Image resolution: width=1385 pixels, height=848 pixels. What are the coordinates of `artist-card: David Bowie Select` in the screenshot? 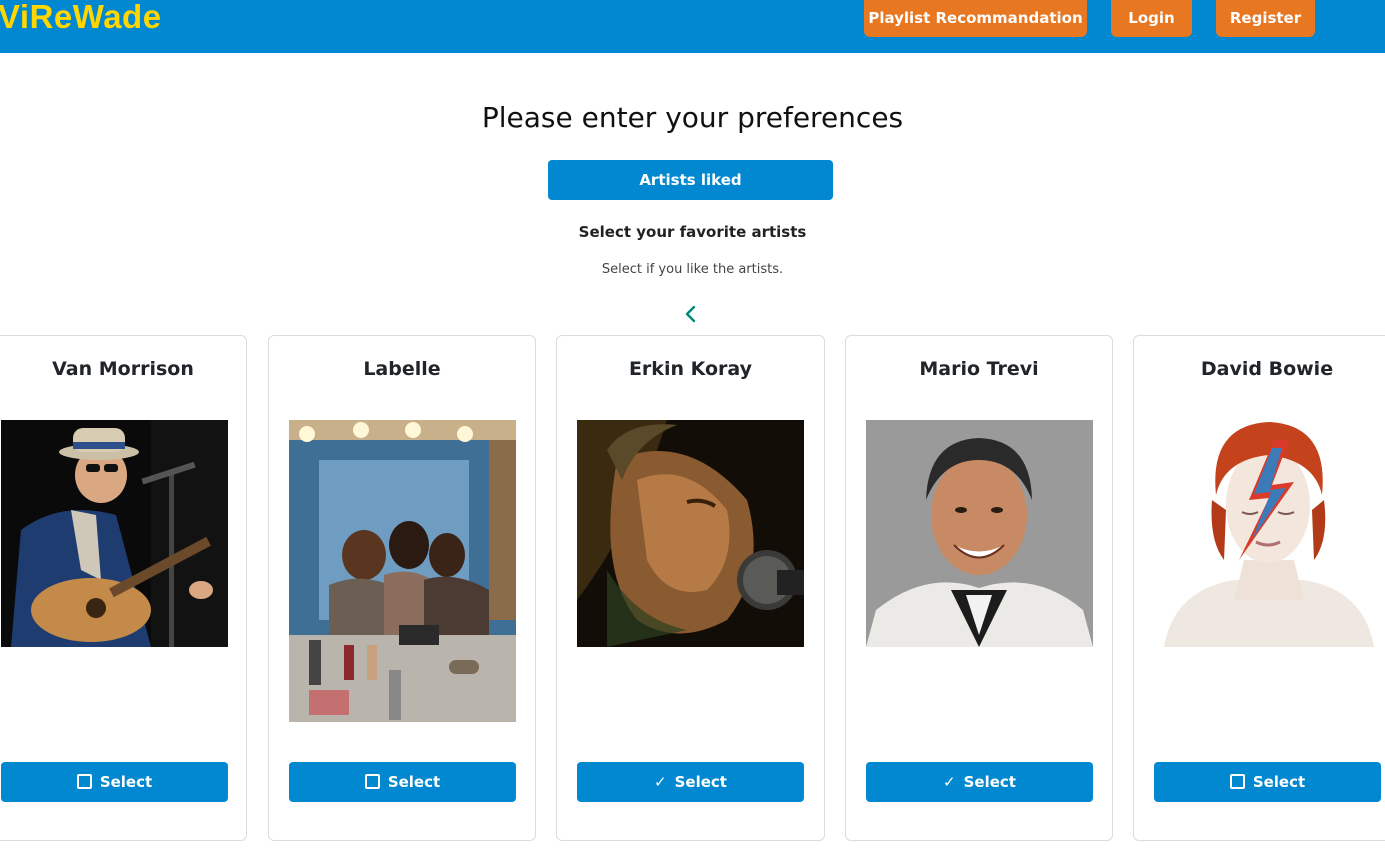 It's located at (1259, 588).